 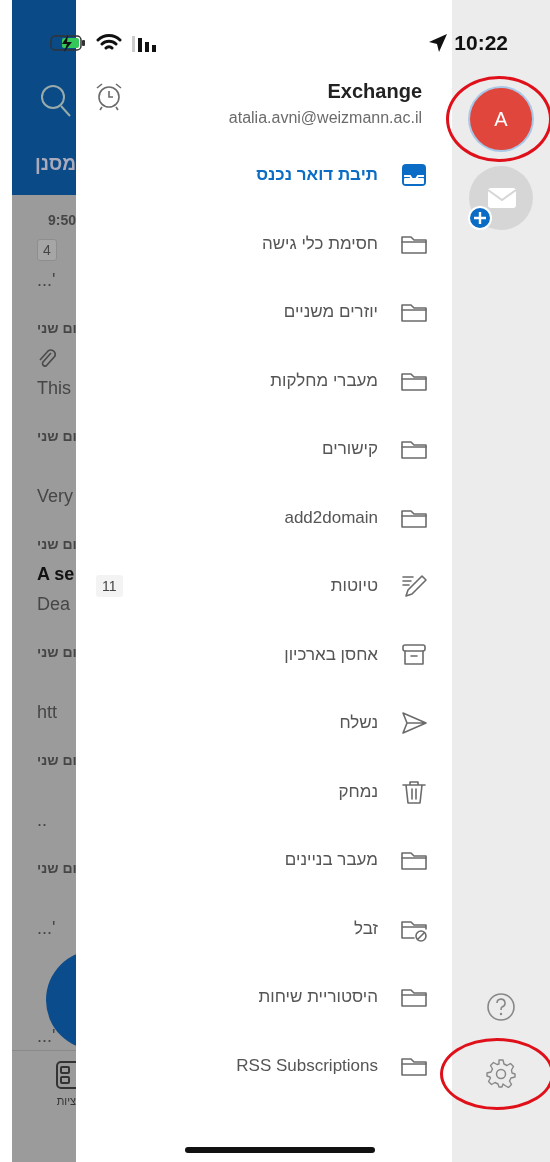 What do you see at coordinates (56, 574) in the screenshot?
I see `message-subject: A se` at bounding box center [56, 574].